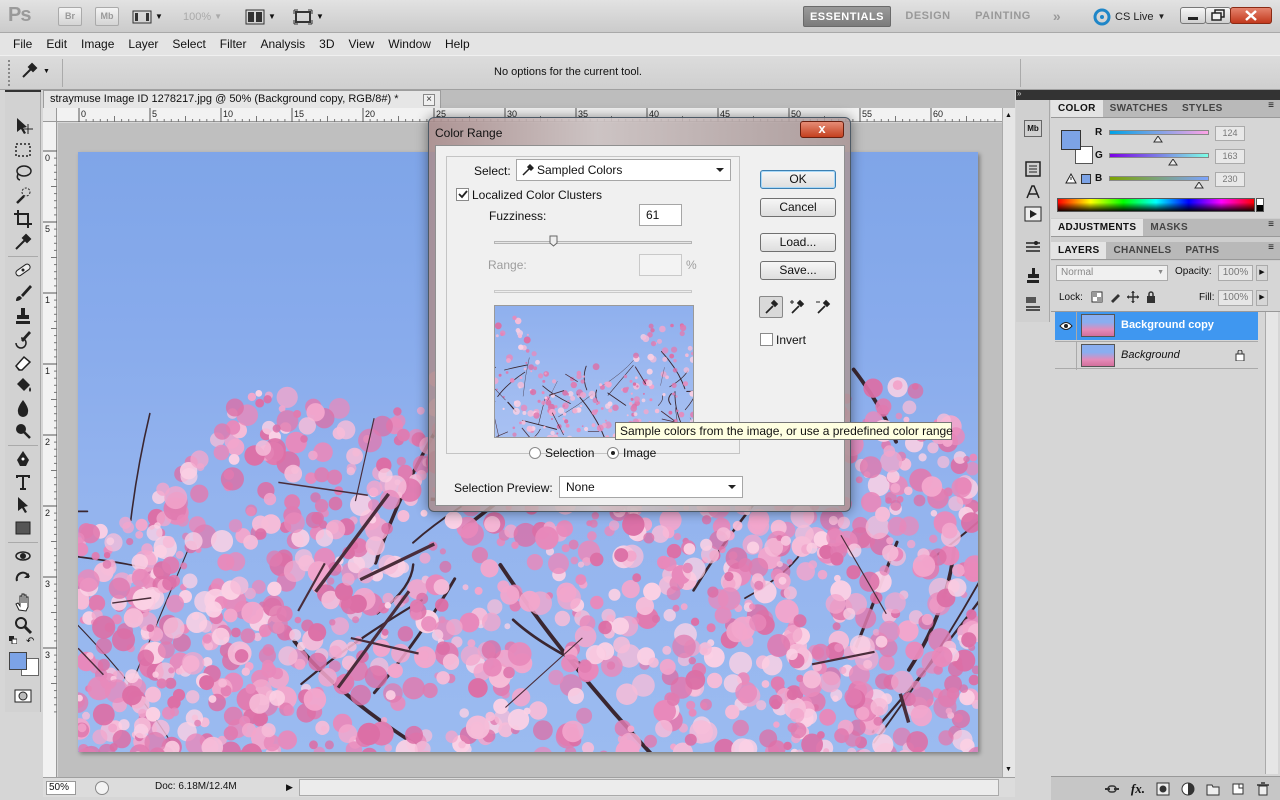 The height and width of the screenshot is (800, 1280). Describe the element at coordinates (1008, 115) in the screenshot. I see `scroll-up-icon: ▲` at that location.